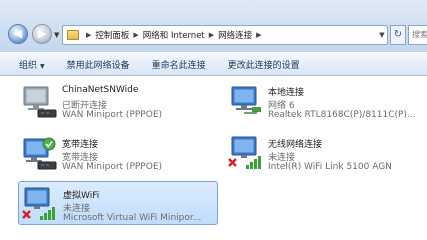  What do you see at coordinates (179, 64) in the screenshot?
I see `rename-connection-button: 重命名此连接` at bounding box center [179, 64].